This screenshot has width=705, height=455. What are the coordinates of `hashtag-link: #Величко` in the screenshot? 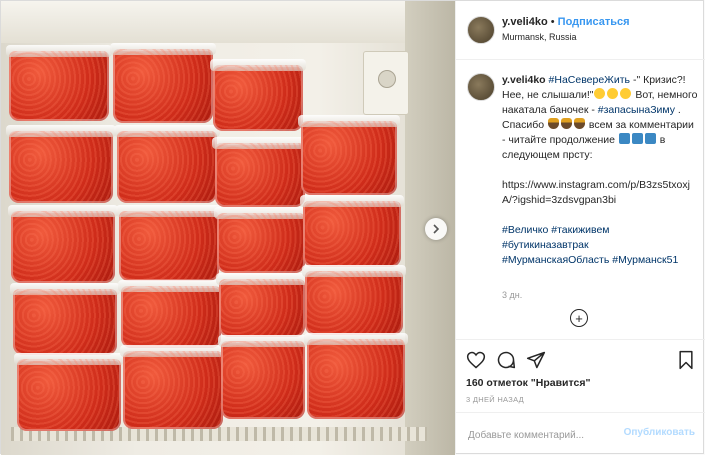 It's located at (525, 230).